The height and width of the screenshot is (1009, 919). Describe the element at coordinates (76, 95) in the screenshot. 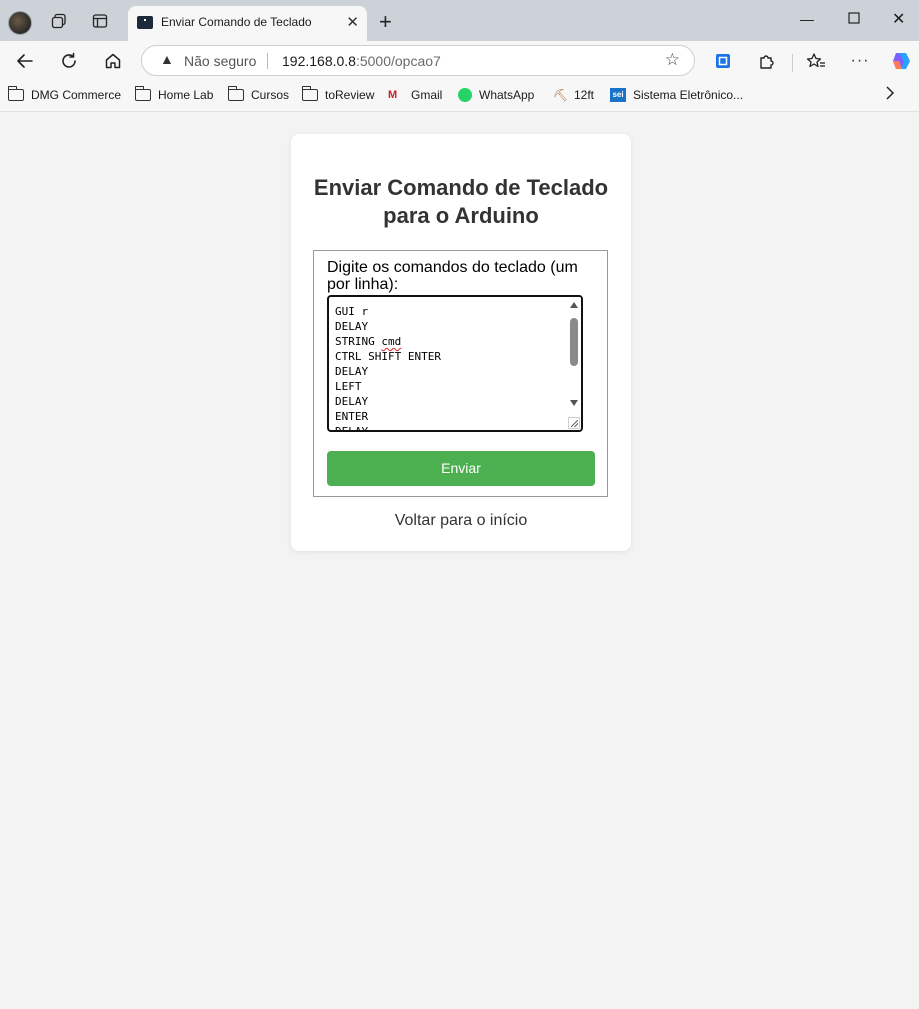

I see `bookmark-label: DMG Commerce` at that location.